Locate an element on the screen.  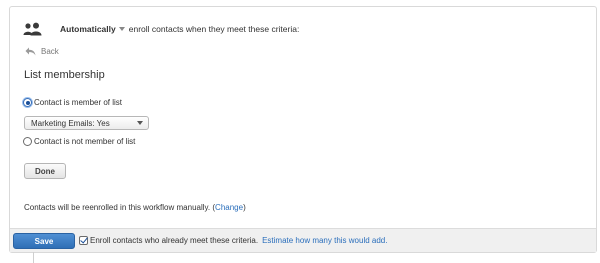
radio-button-unselected is located at coordinates (27, 141).